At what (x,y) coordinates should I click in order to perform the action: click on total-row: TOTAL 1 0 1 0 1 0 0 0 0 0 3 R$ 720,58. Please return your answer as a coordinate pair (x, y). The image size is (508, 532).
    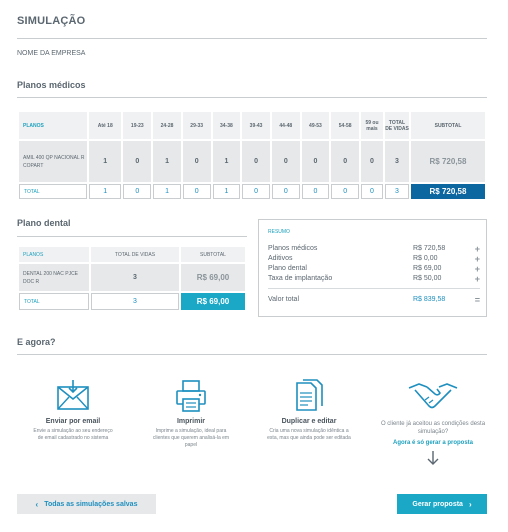
    Looking at the image, I should click on (252, 191).